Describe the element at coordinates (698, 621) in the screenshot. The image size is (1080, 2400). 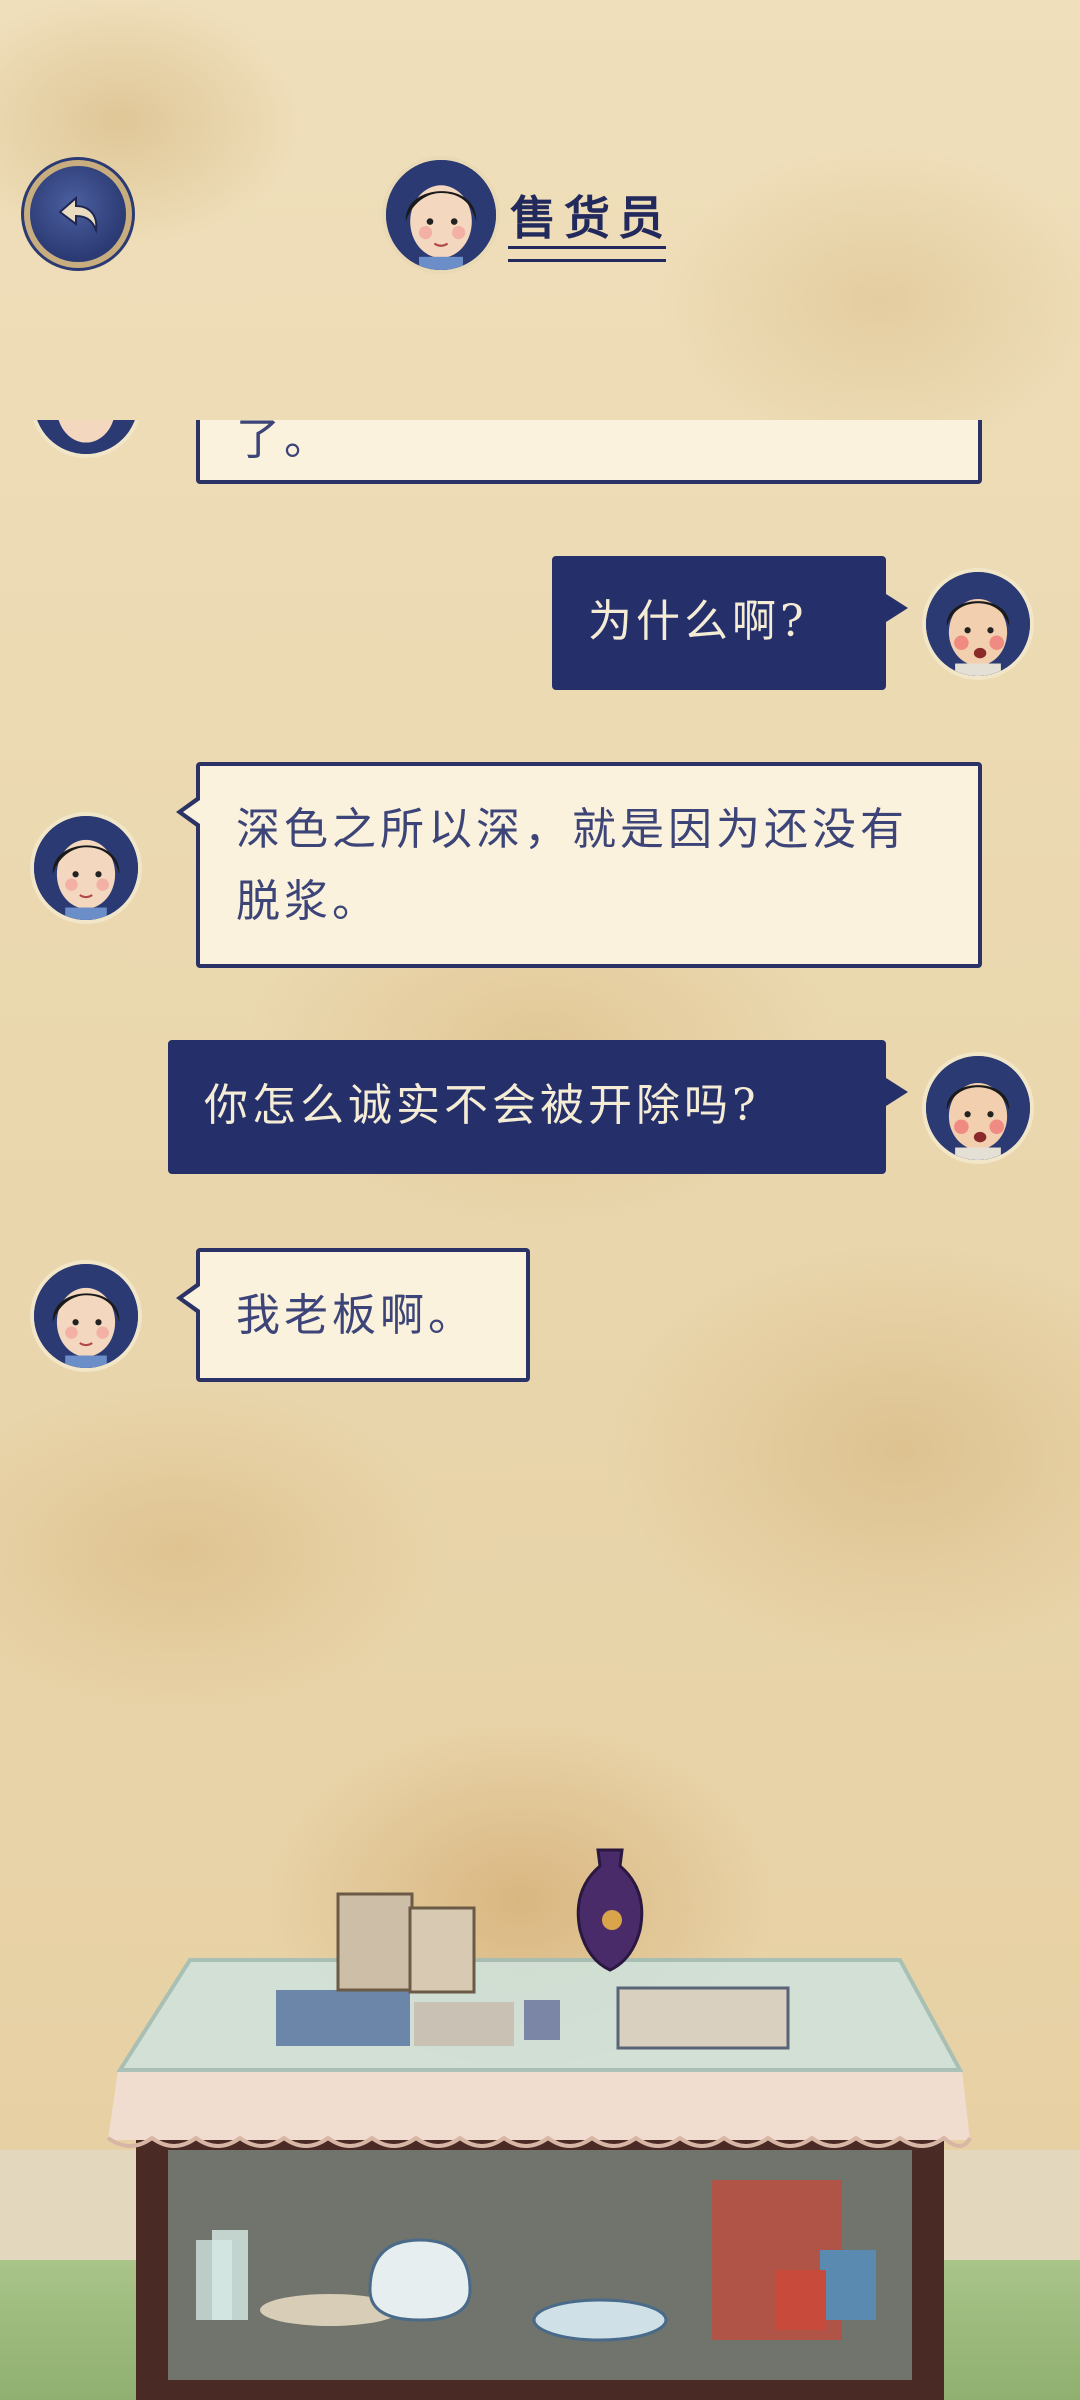
I see `player-message-text: 为什么啊?` at that location.